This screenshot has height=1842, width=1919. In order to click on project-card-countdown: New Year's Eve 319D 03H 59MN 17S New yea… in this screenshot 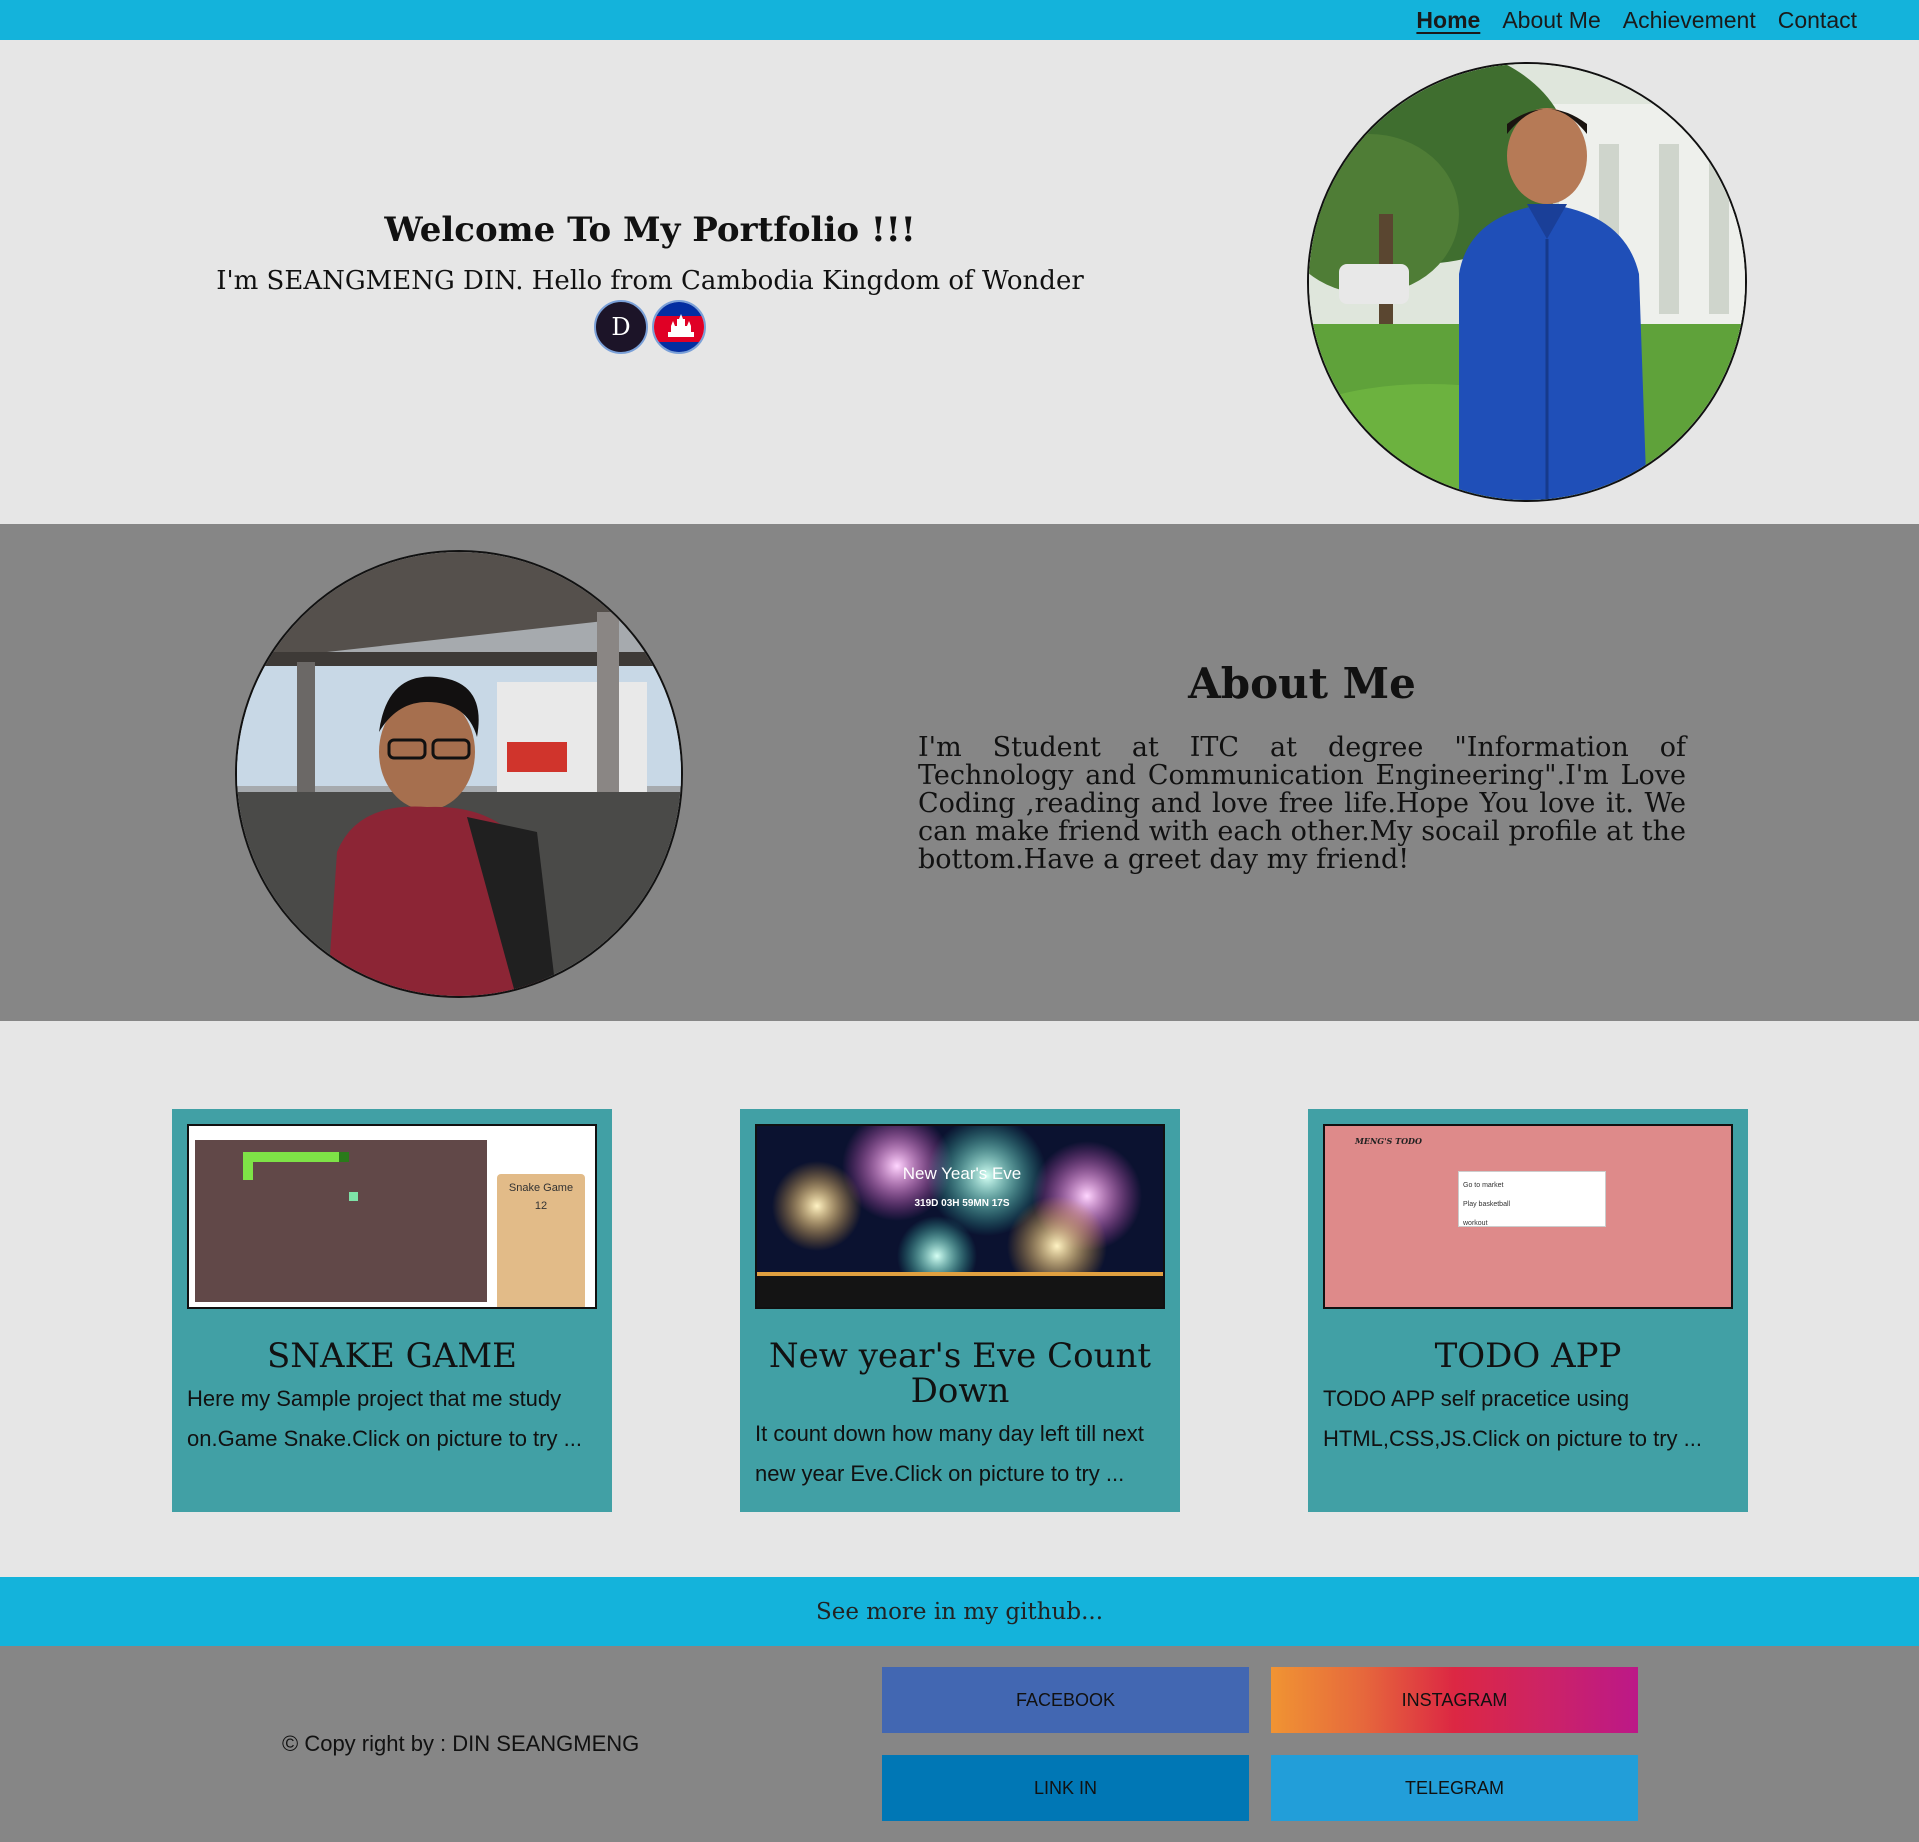, I will do `click(960, 1310)`.